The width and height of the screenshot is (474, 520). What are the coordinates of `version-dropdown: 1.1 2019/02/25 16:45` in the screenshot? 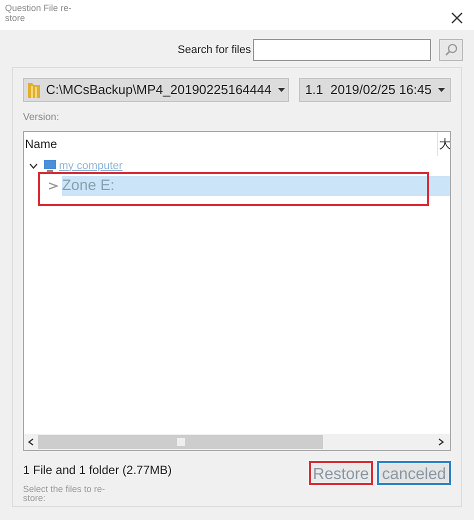 It's located at (375, 90).